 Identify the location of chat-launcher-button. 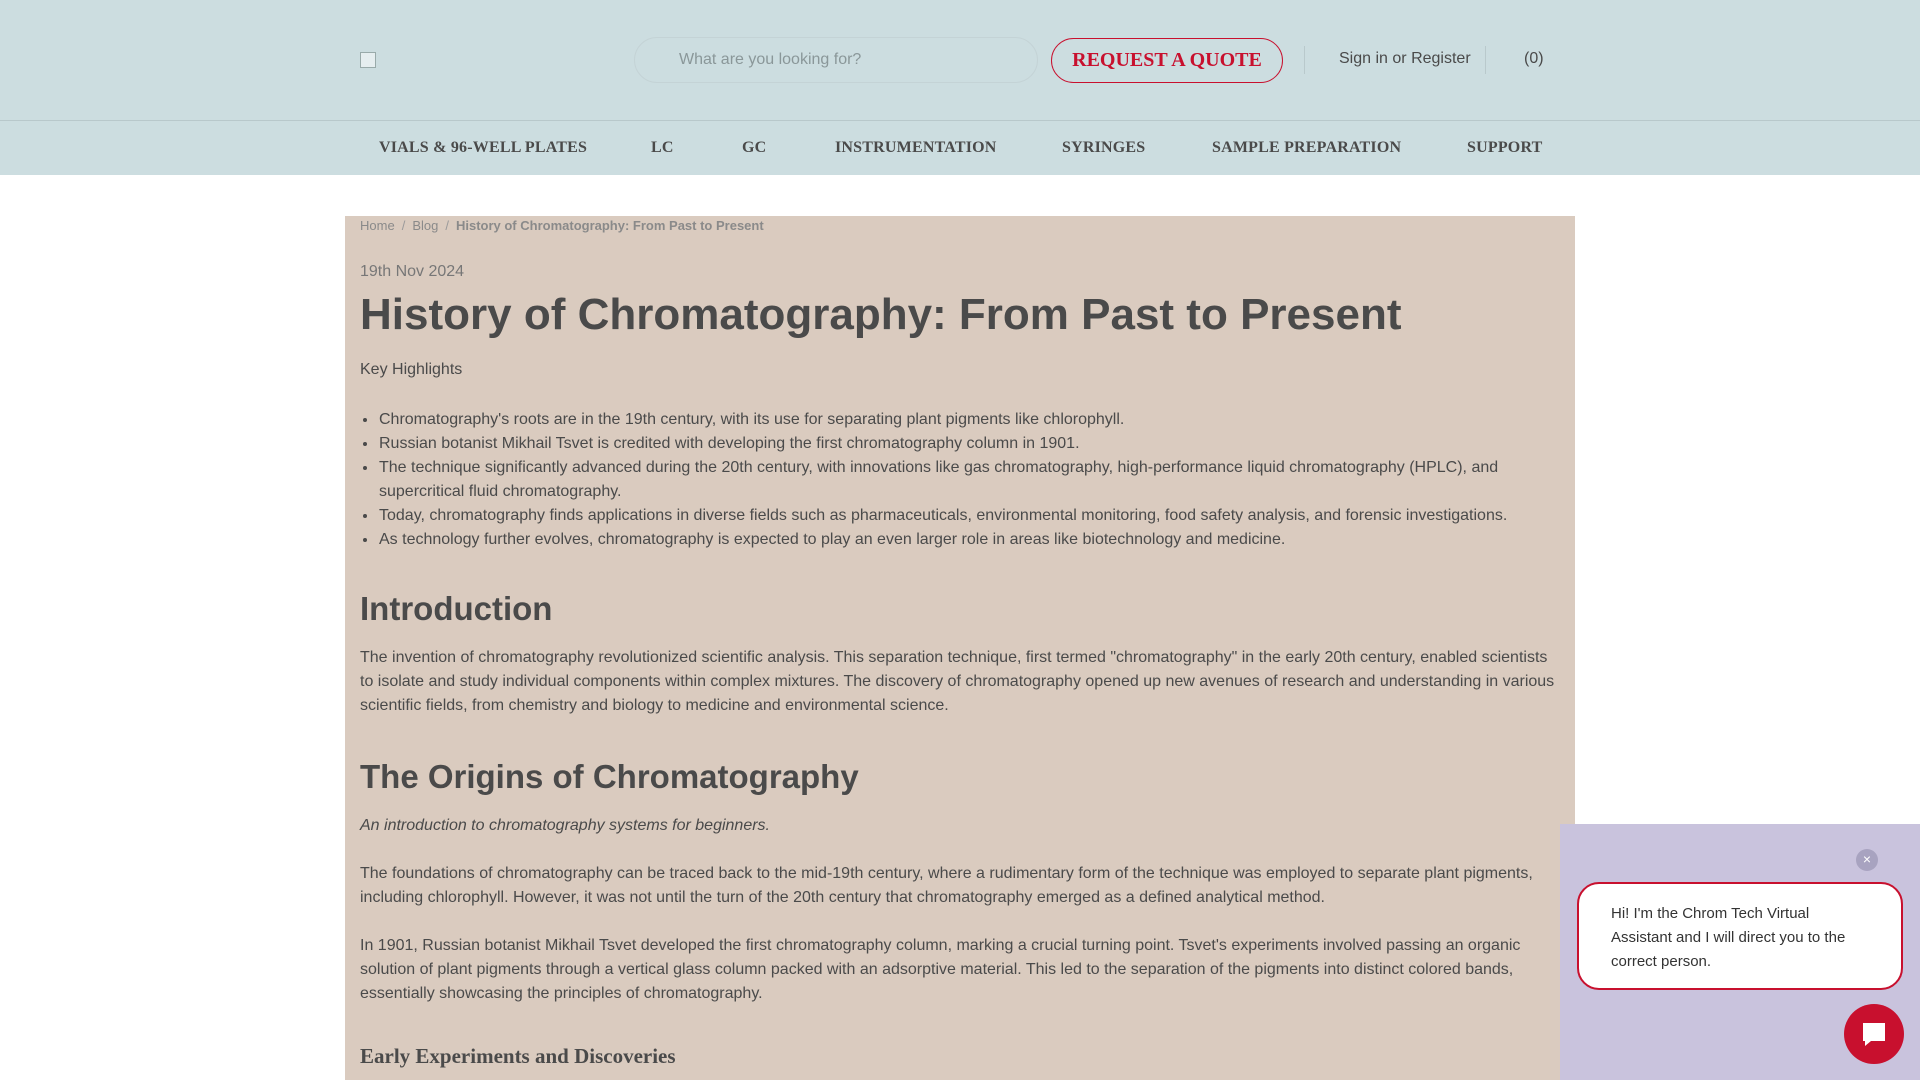
(1874, 1034).